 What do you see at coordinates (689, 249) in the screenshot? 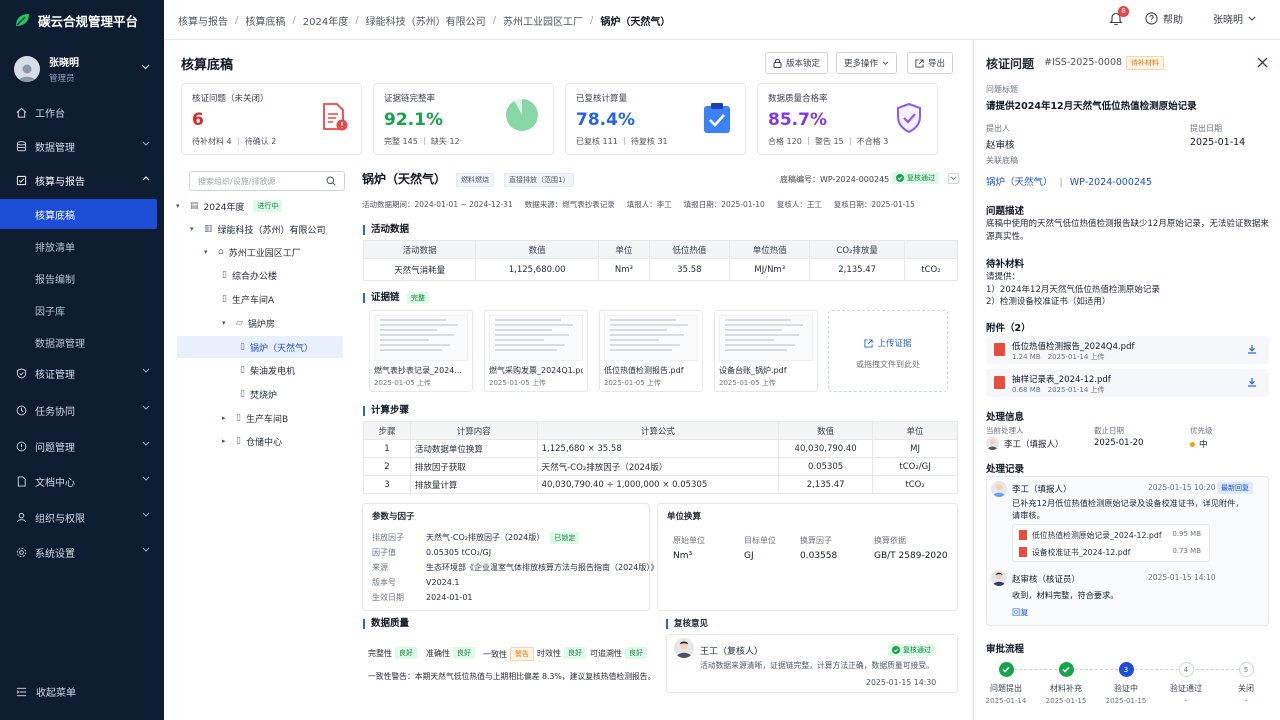
I see `activity-header-cell: 低位热值` at bounding box center [689, 249].